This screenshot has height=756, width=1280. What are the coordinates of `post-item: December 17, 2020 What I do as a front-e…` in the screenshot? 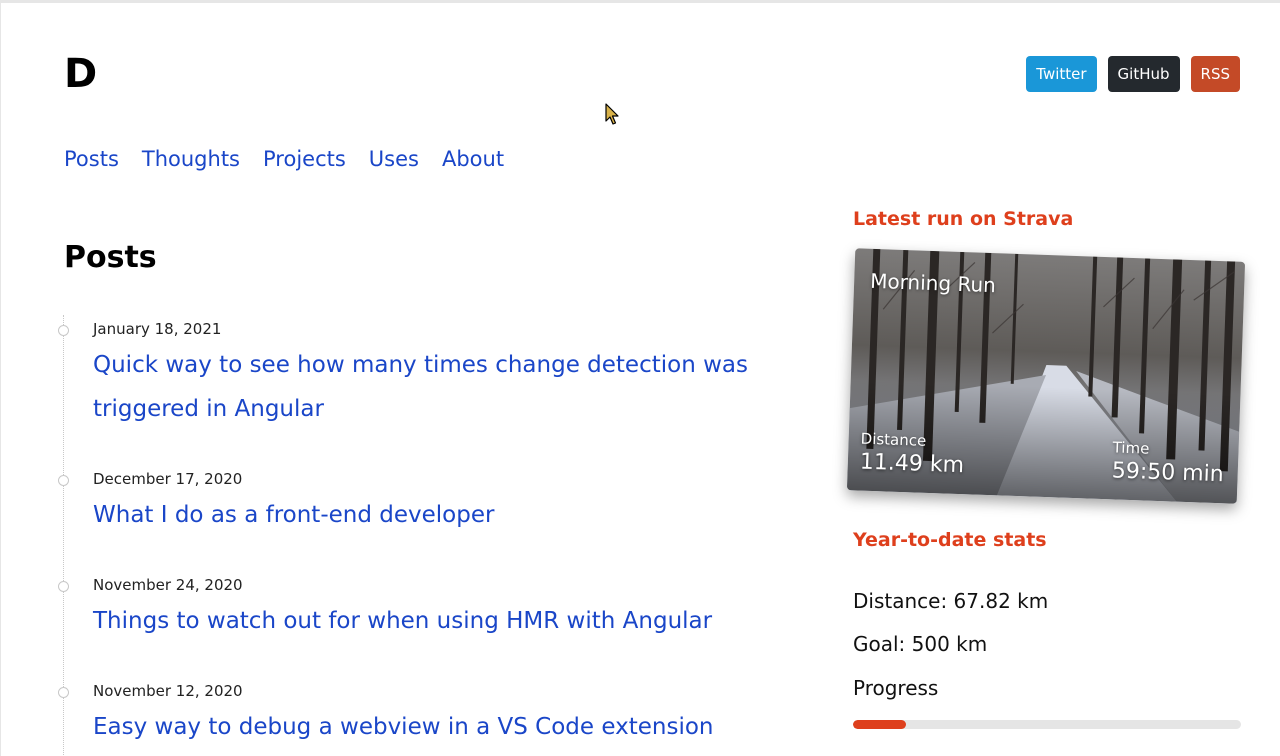 It's located at (415, 502).